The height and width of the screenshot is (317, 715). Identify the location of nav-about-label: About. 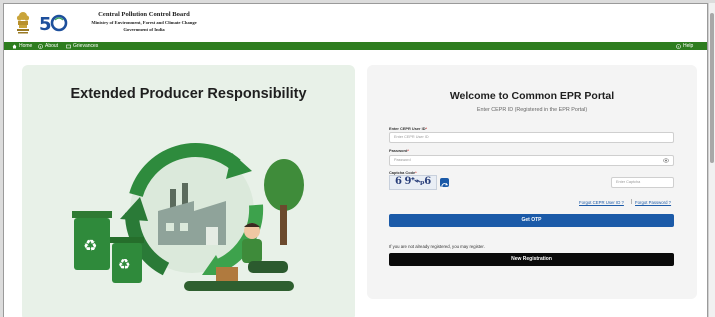
(52, 46).